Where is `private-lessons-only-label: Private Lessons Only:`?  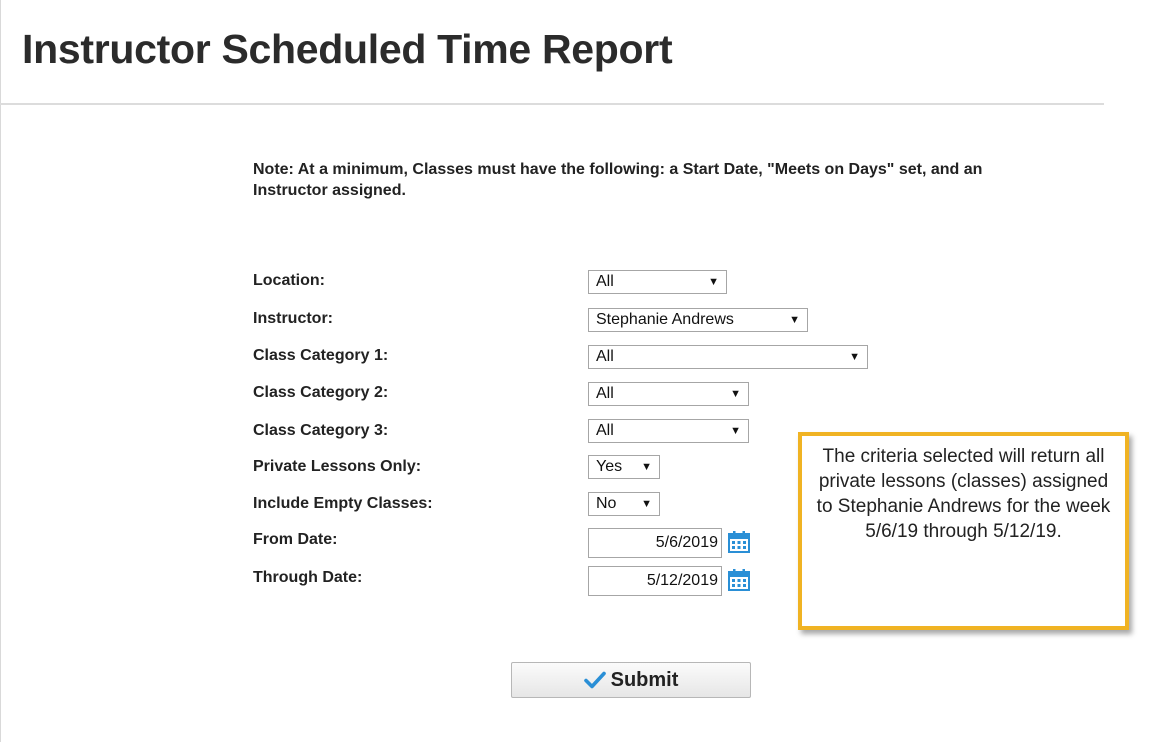 private-lessons-only-label: Private Lessons Only: is located at coordinates (337, 466).